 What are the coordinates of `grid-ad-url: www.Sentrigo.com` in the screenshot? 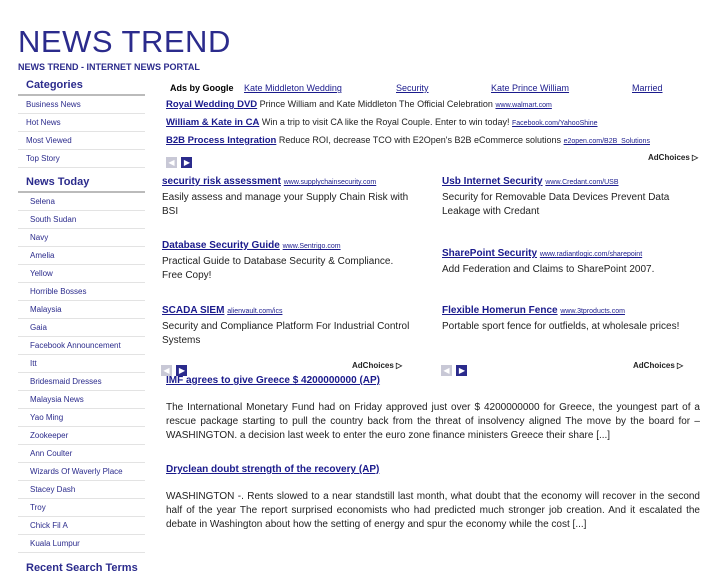 It's located at (312, 246).